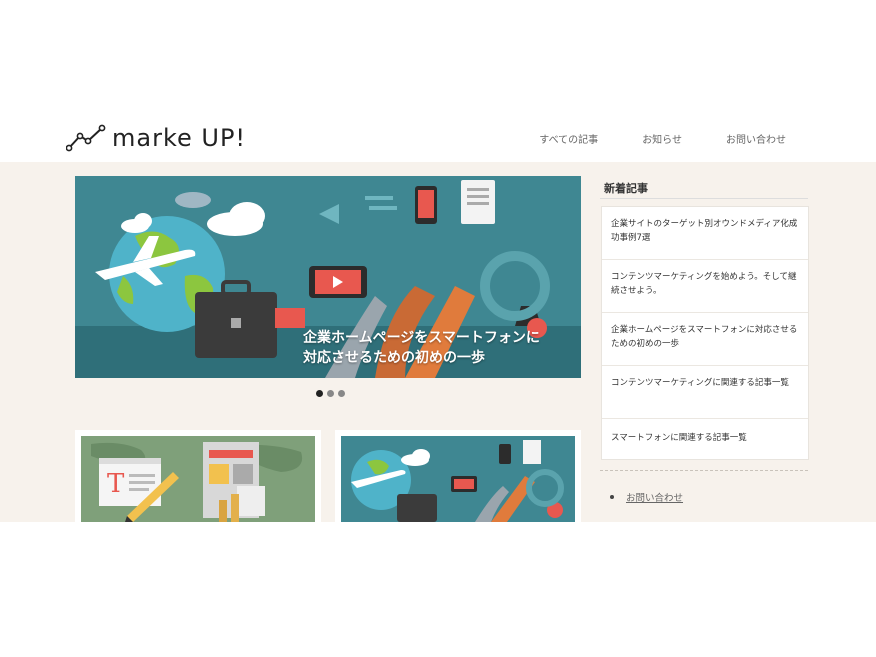  Describe the element at coordinates (705, 233) in the screenshot. I see `recent-article-item: 企業サイトのターゲット別オウンドメディア化成功事例7選` at that location.